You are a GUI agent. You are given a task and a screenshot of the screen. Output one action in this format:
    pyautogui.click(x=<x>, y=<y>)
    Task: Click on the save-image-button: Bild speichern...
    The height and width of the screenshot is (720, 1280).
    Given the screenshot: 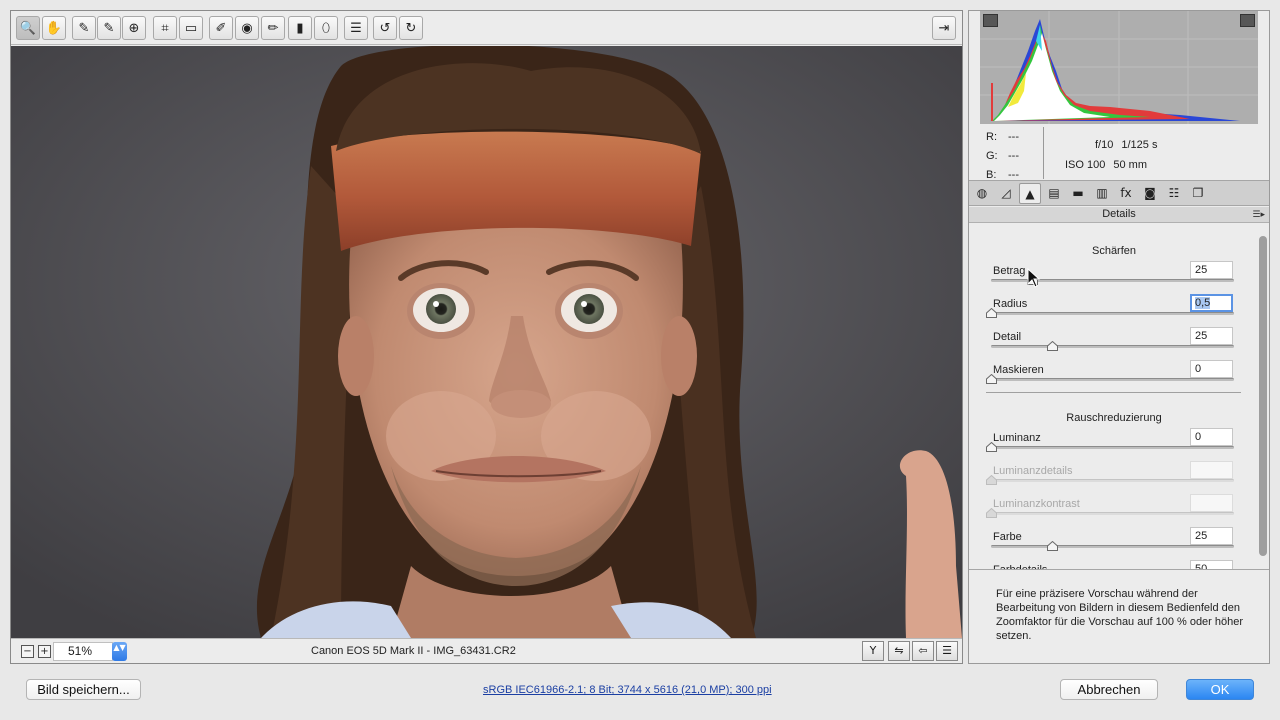 What is the action you would take?
    pyautogui.click(x=83, y=689)
    